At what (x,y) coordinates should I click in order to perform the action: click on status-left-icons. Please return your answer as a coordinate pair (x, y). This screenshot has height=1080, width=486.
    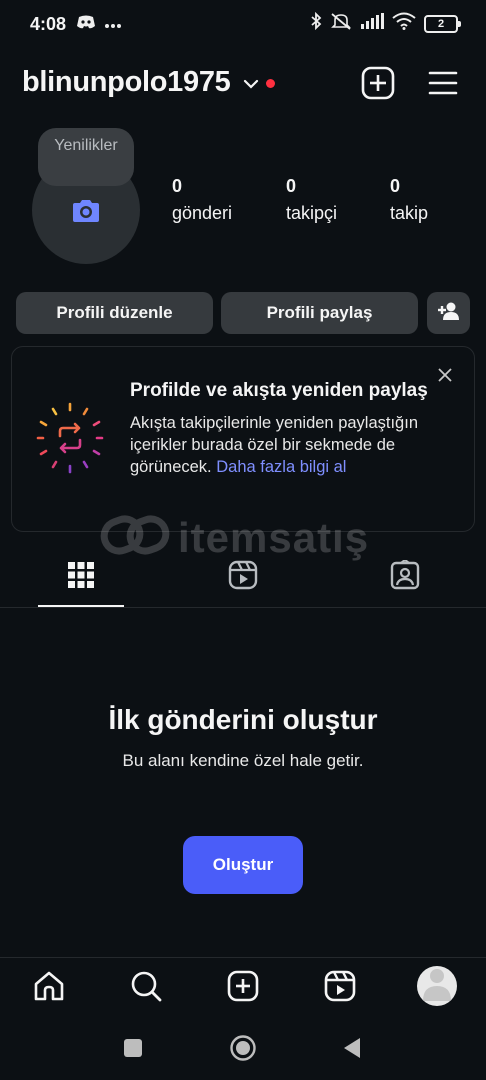
    Looking at the image, I should click on (99, 24).